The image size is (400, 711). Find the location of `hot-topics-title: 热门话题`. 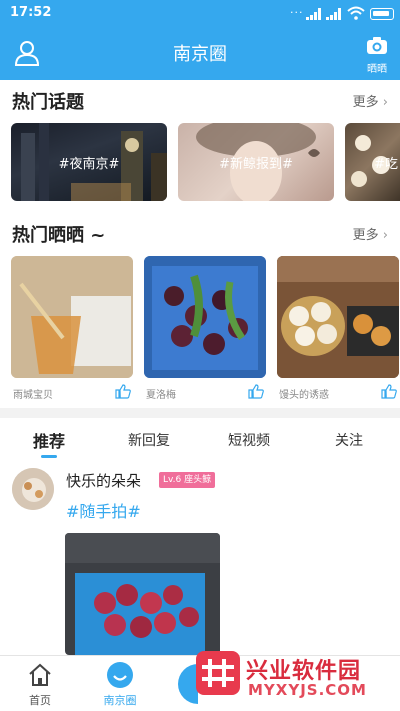

hot-topics-title: 热门话题 is located at coordinates (48, 102).